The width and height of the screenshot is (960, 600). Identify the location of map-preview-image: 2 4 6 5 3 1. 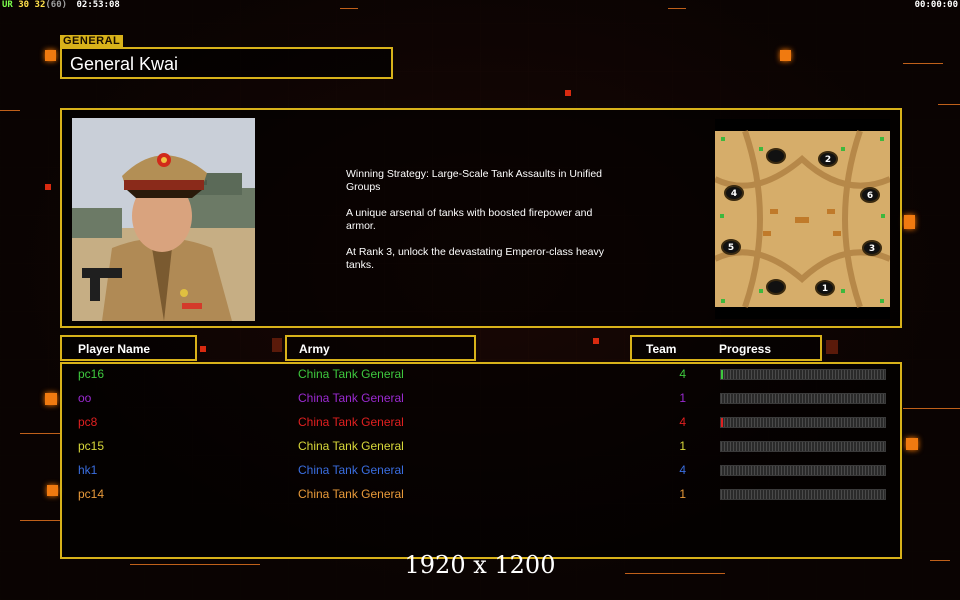
(802, 219).